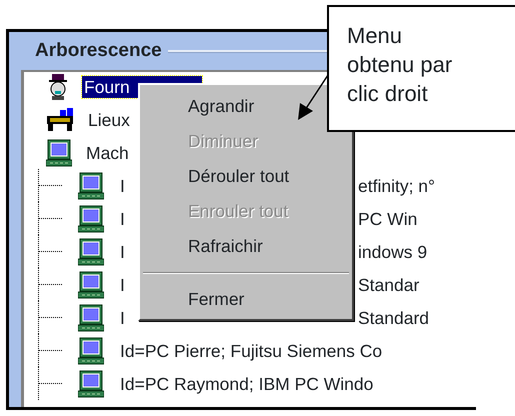  Describe the element at coordinates (239, 176) in the screenshot. I see `menu-item: Dérouler tout` at that location.